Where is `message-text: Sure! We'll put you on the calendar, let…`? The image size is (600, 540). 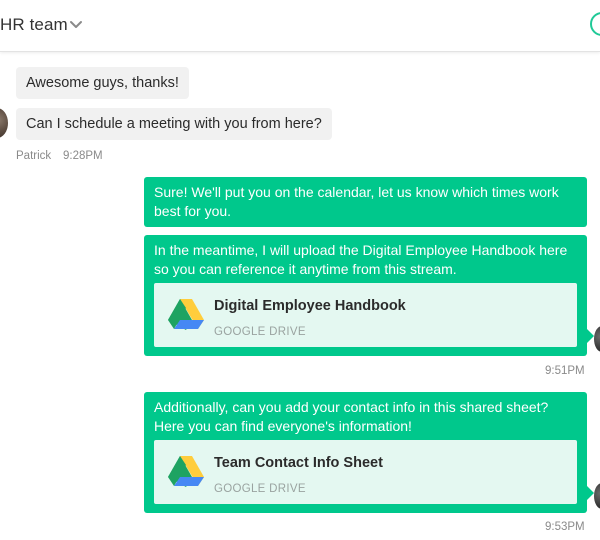 message-text: Sure! We'll put you on the calendar, let… is located at coordinates (356, 201).